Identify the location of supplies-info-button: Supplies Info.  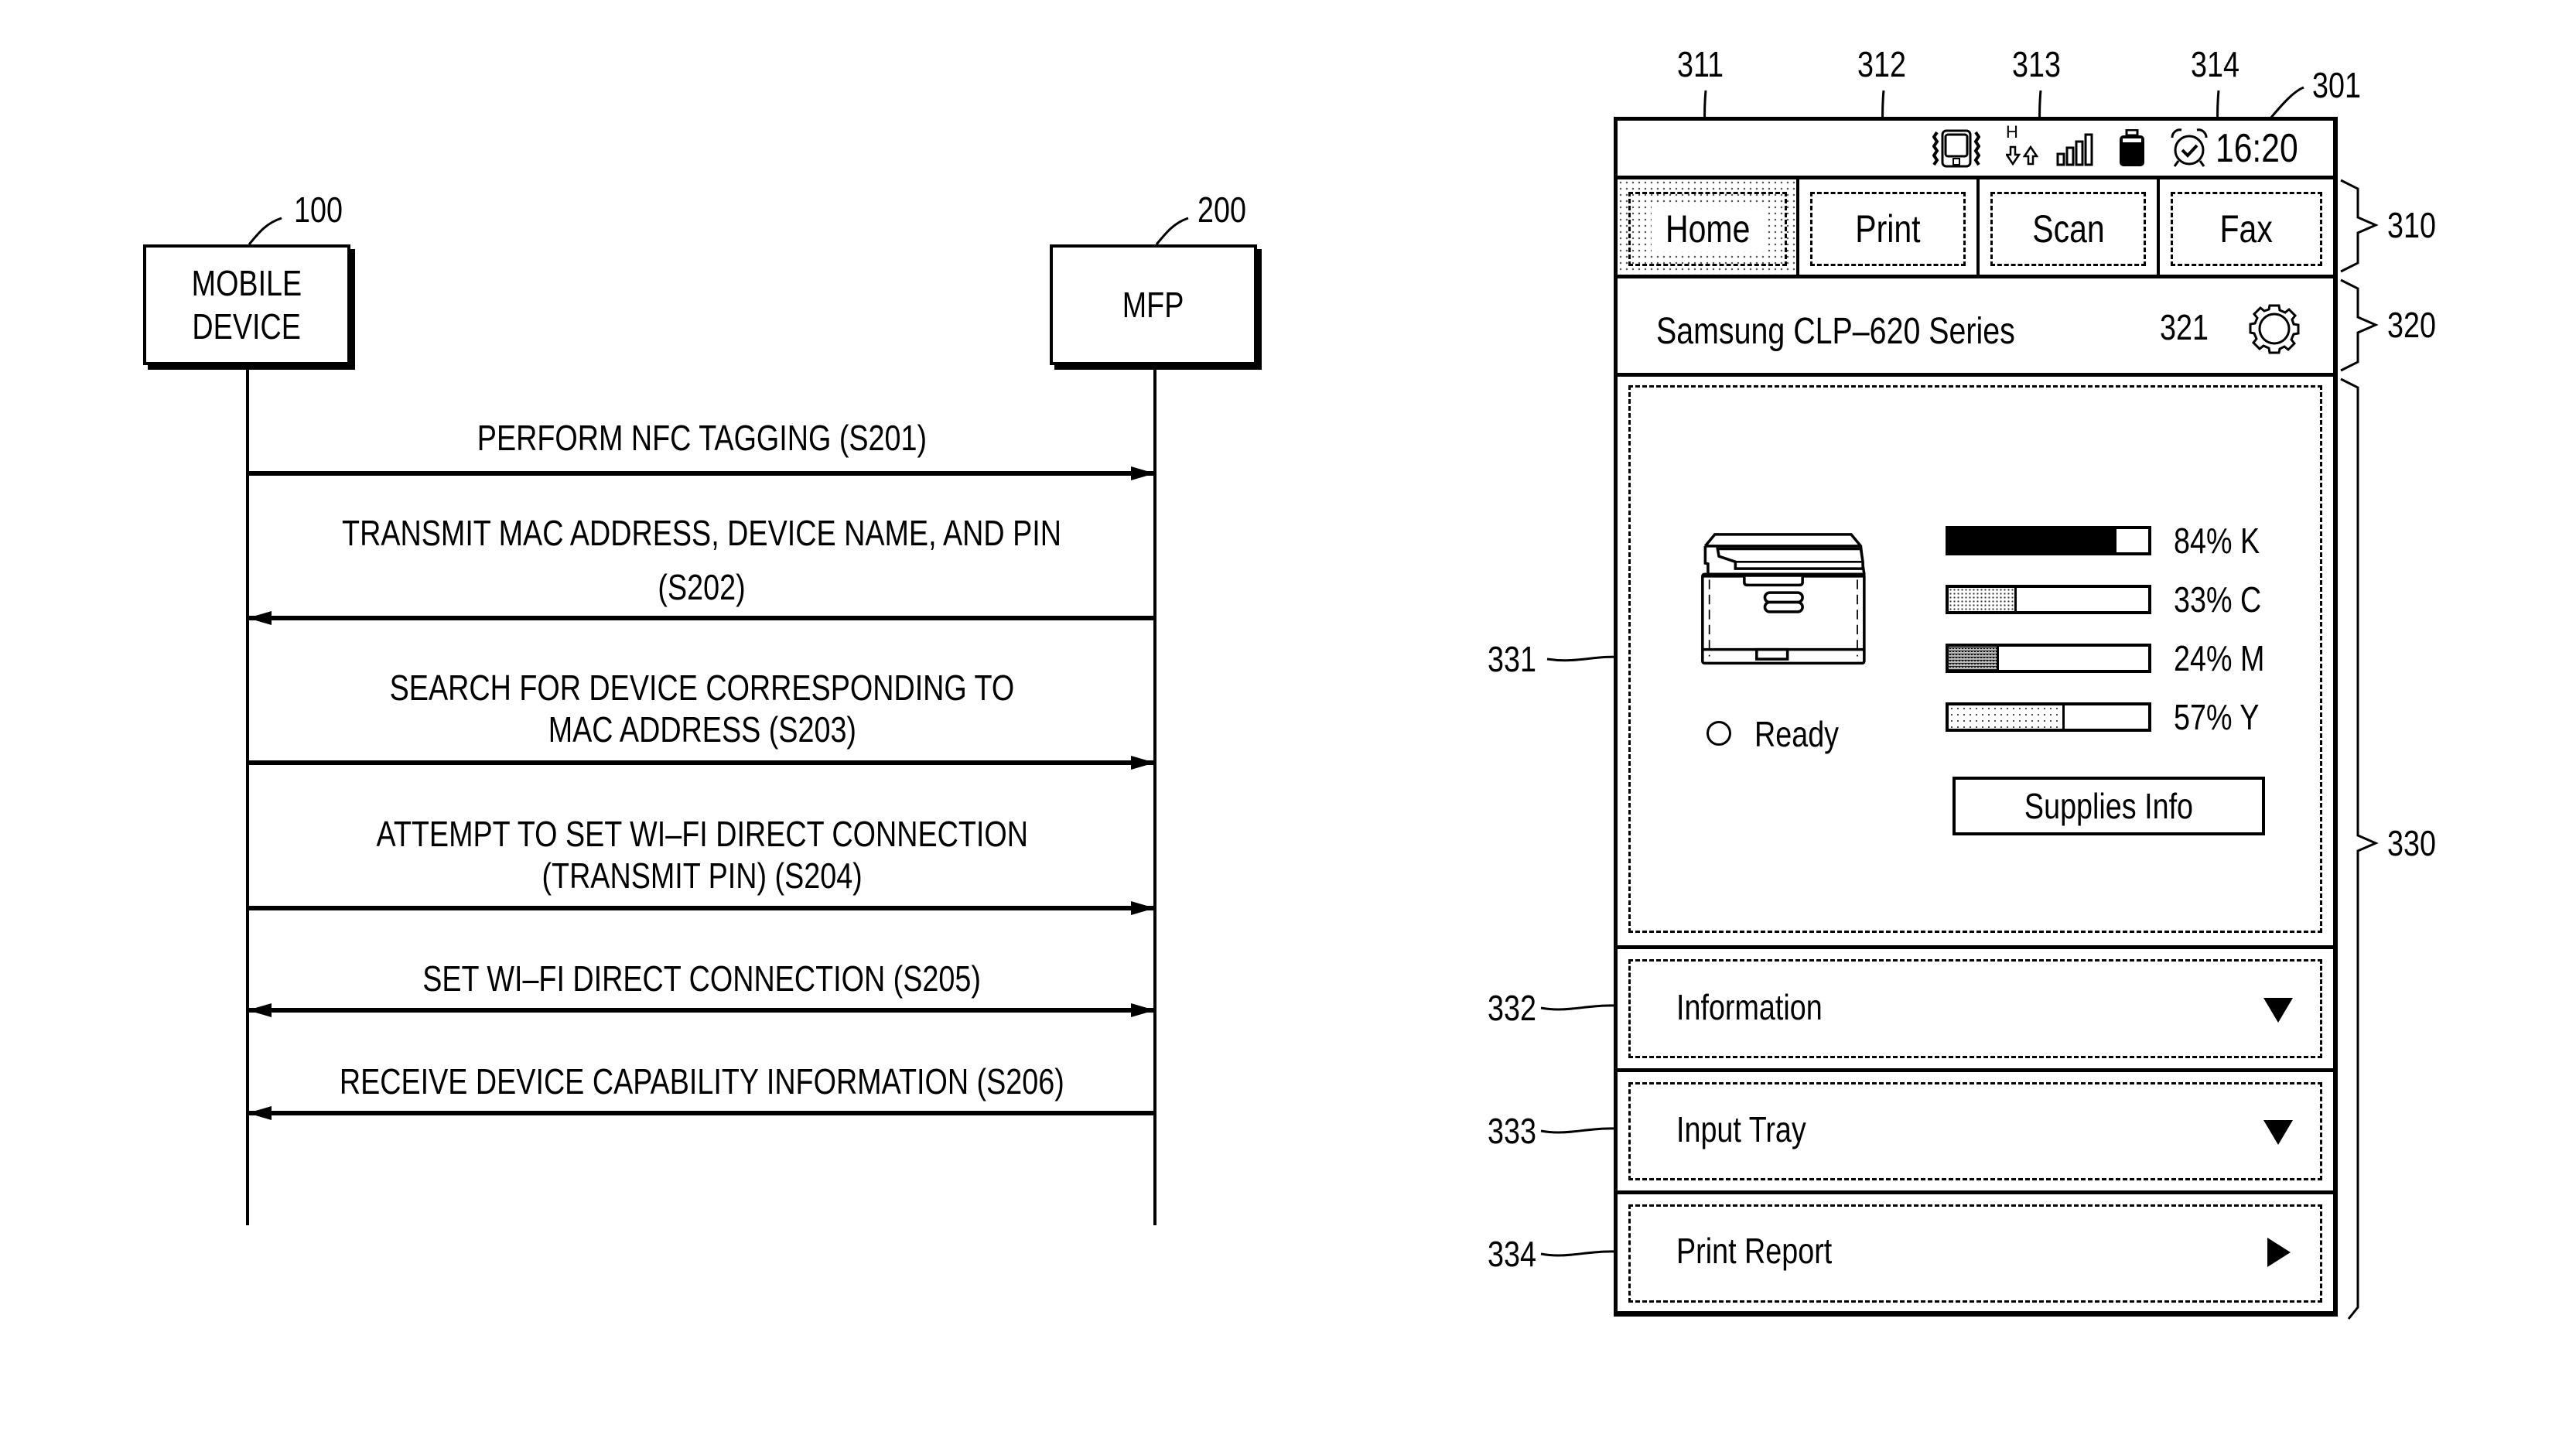
(2108, 806).